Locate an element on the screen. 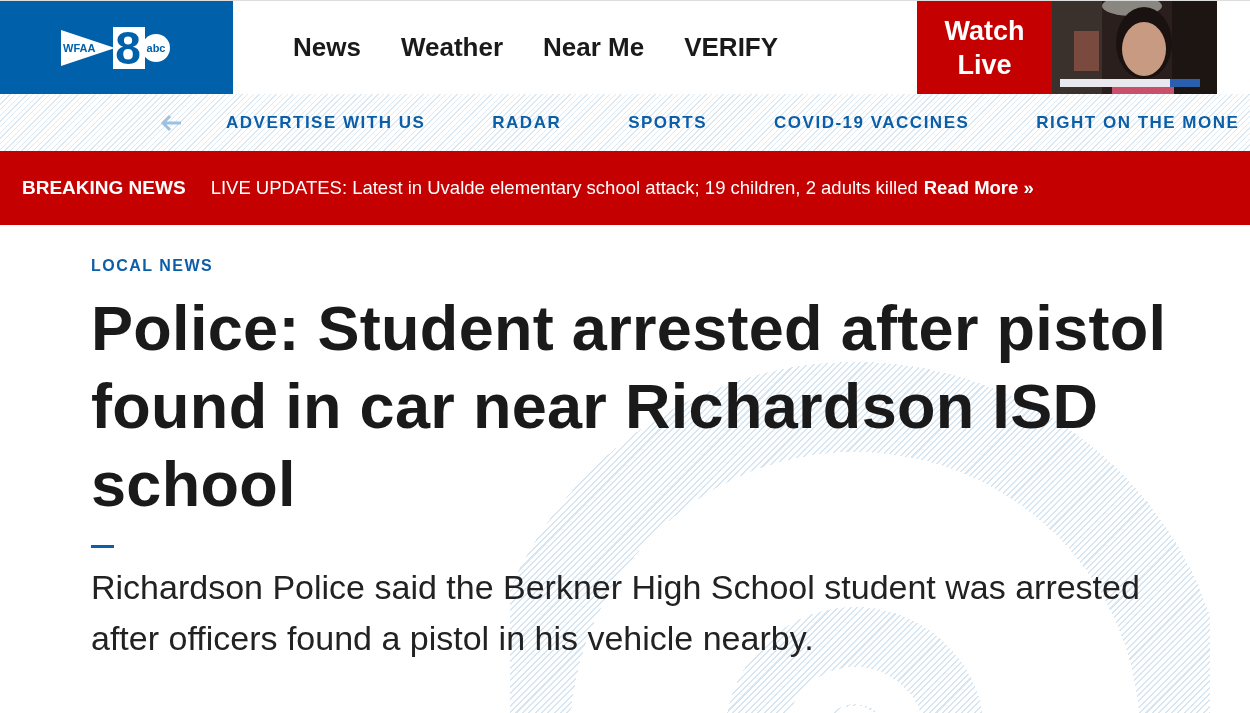 The height and width of the screenshot is (713, 1250). nav-link: Near Me is located at coordinates (594, 47).